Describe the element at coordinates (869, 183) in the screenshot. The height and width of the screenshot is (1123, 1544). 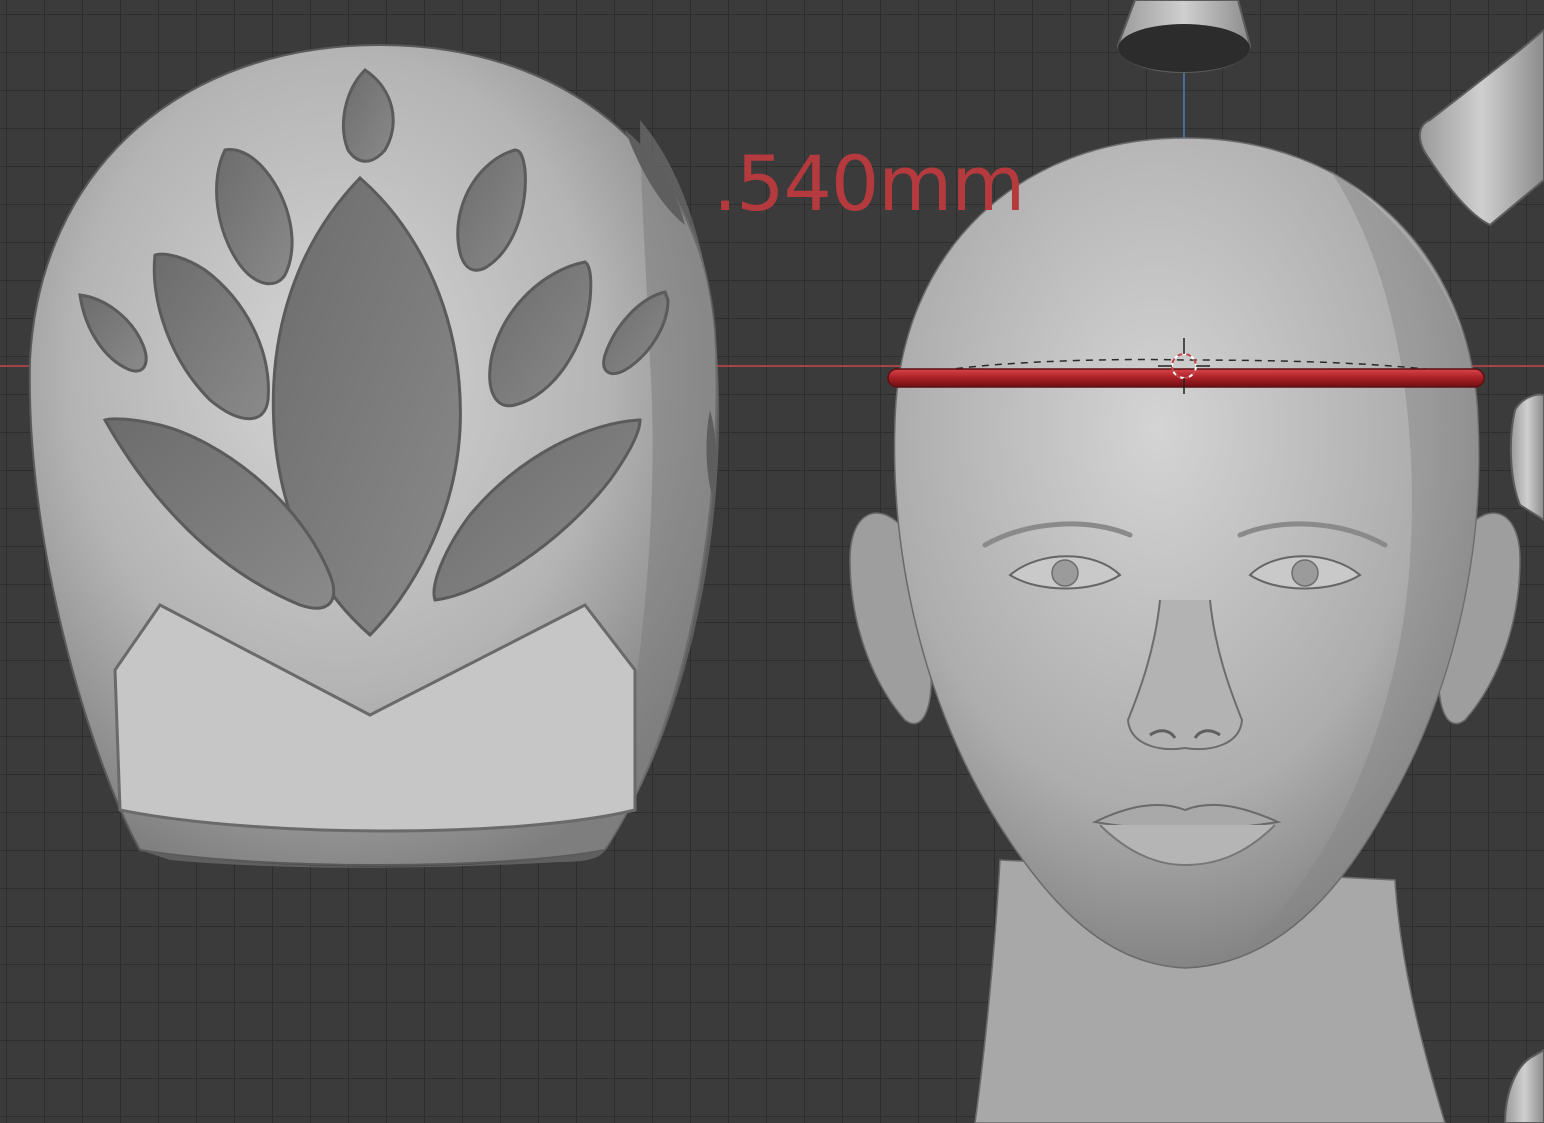
I see `measurement-label: .540mm` at that location.